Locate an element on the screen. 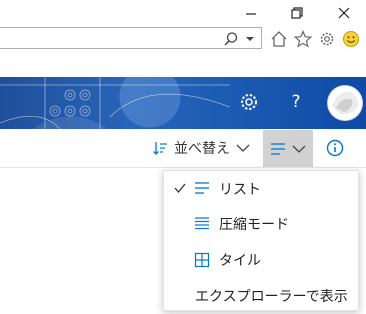  help-icon: ? is located at coordinates (296, 102).